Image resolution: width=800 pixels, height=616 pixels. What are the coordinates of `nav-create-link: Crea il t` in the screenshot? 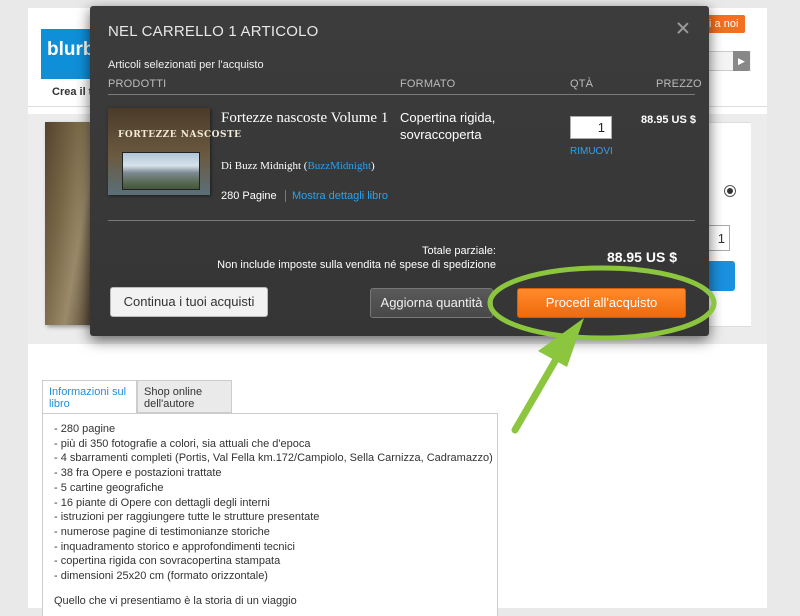 It's located at (72, 92).